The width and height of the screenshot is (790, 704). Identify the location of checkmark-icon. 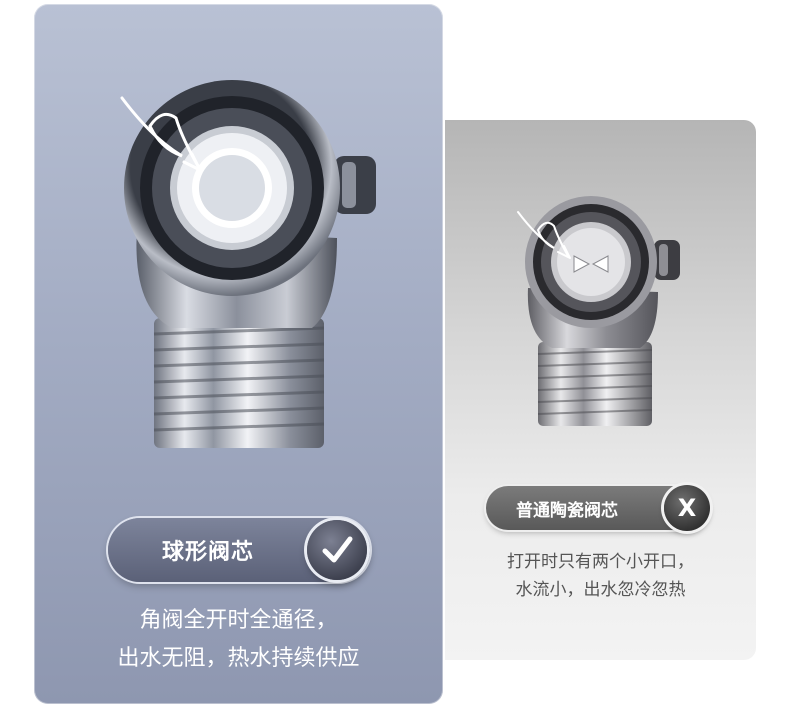
(337, 550).